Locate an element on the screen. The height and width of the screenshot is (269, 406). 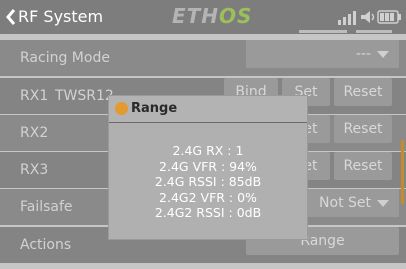
back-arrow-icon is located at coordinates (11, 17).